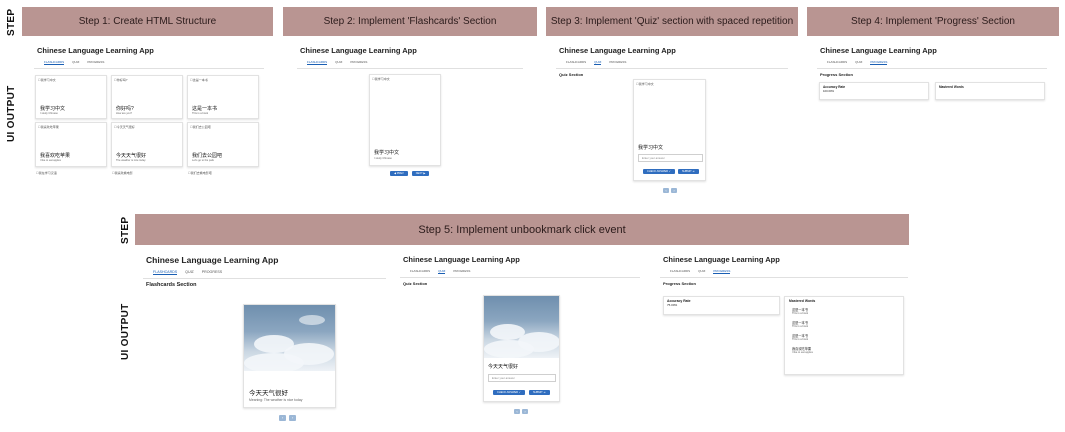 The width and height of the screenshot is (1065, 432). I want to click on card-tag: 这是一本书, so click(200, 80).